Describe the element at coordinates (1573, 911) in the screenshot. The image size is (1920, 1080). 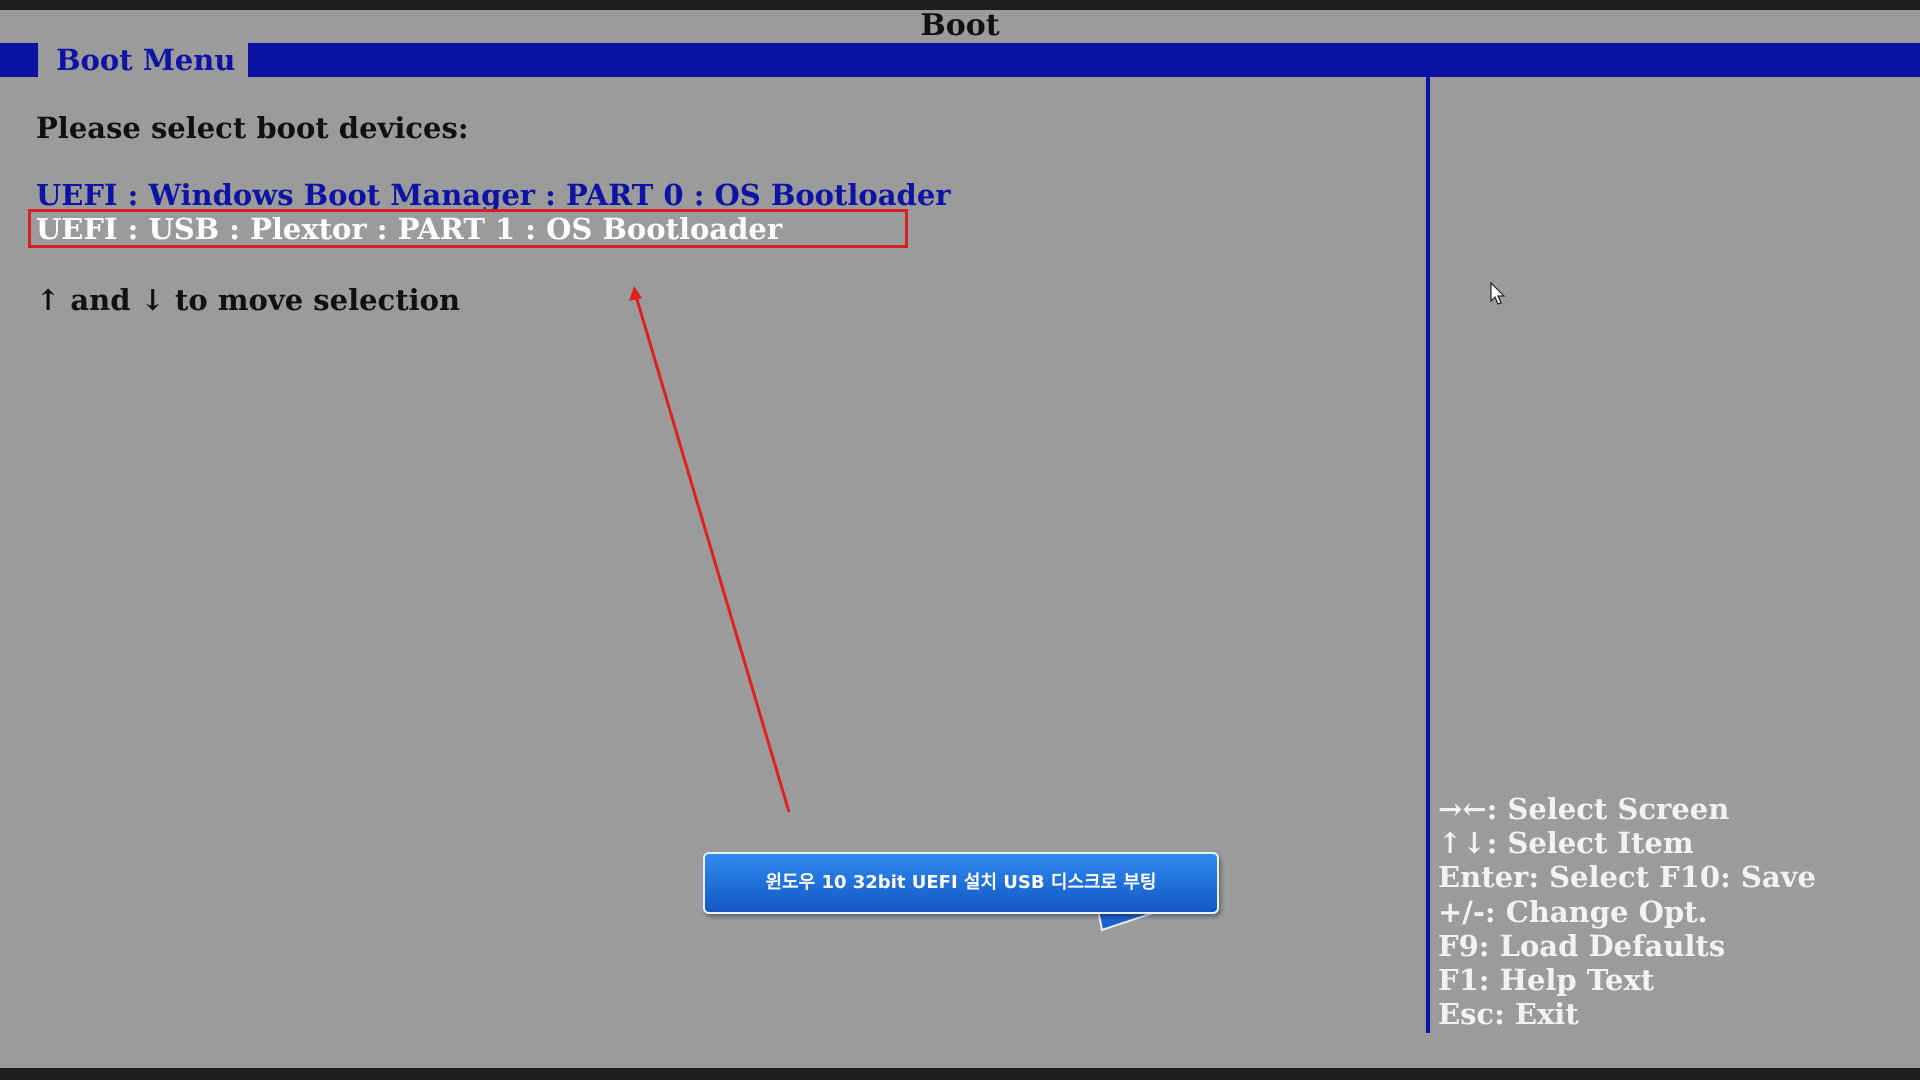
I see `help-line-change-opt: +/-: Change Opt.` at that location.